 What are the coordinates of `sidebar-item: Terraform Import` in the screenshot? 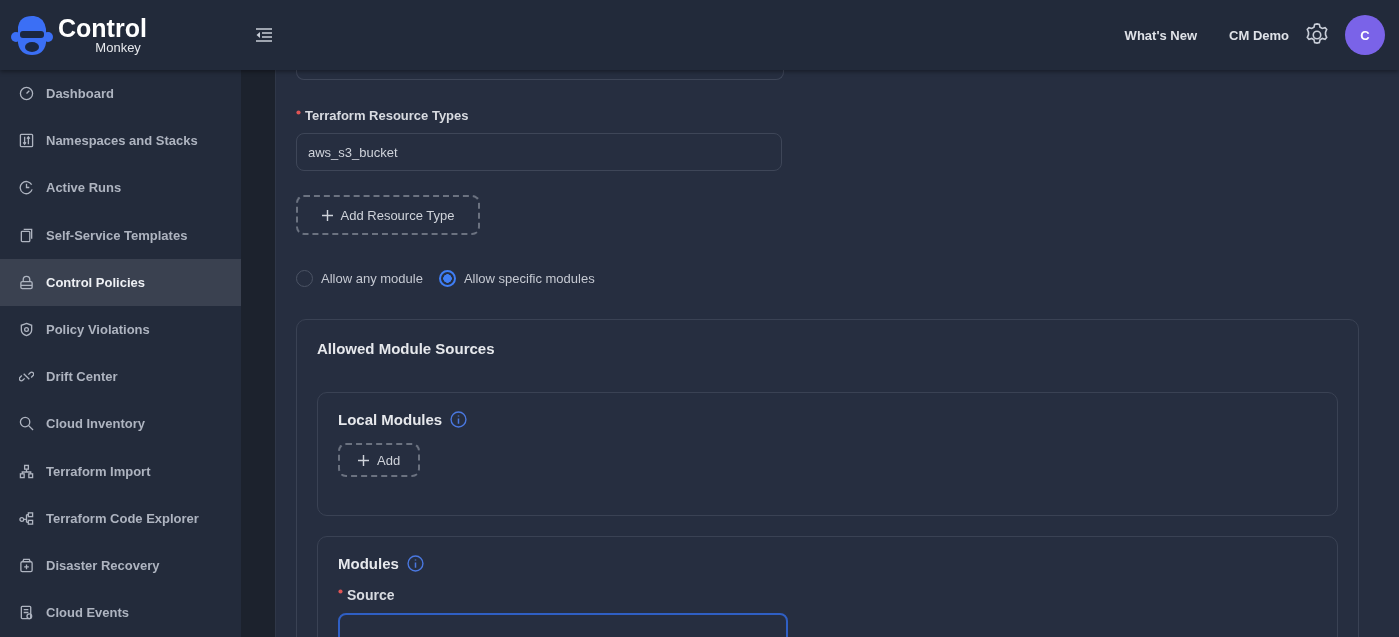 It's located at (120, 471).